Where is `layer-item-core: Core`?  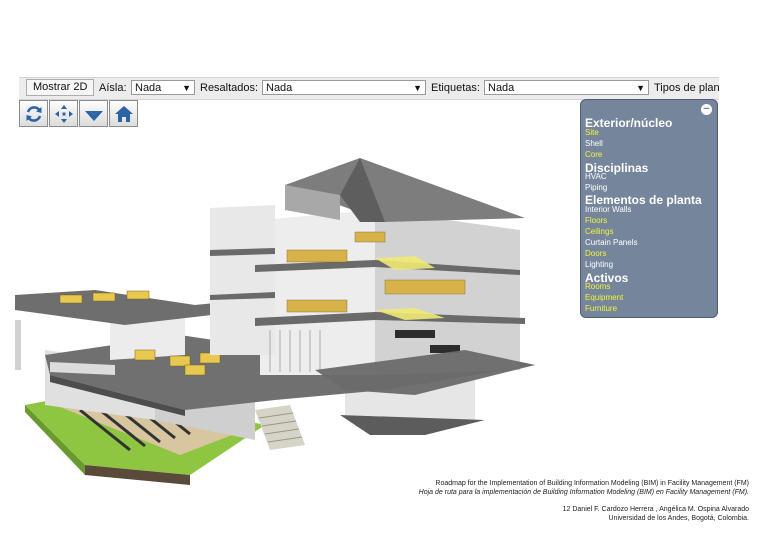
layer-item-core: Core is located at coordinates (593, 154).